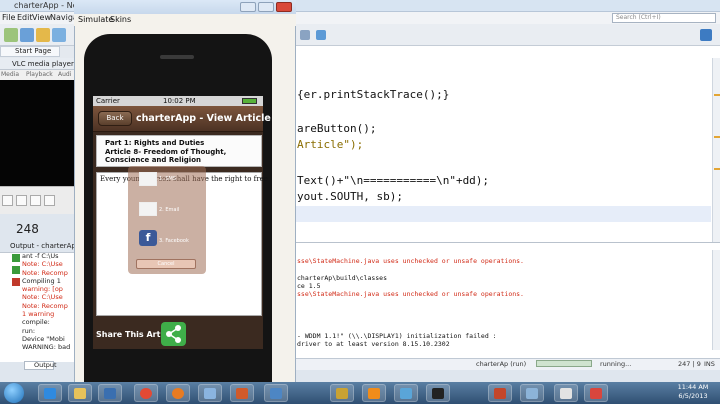 Image resolution: width=720 pixels, height=404 pixels. Describe the element at coordinates (110, 393) in the screenshot. I see `taskbar-media` at that location.